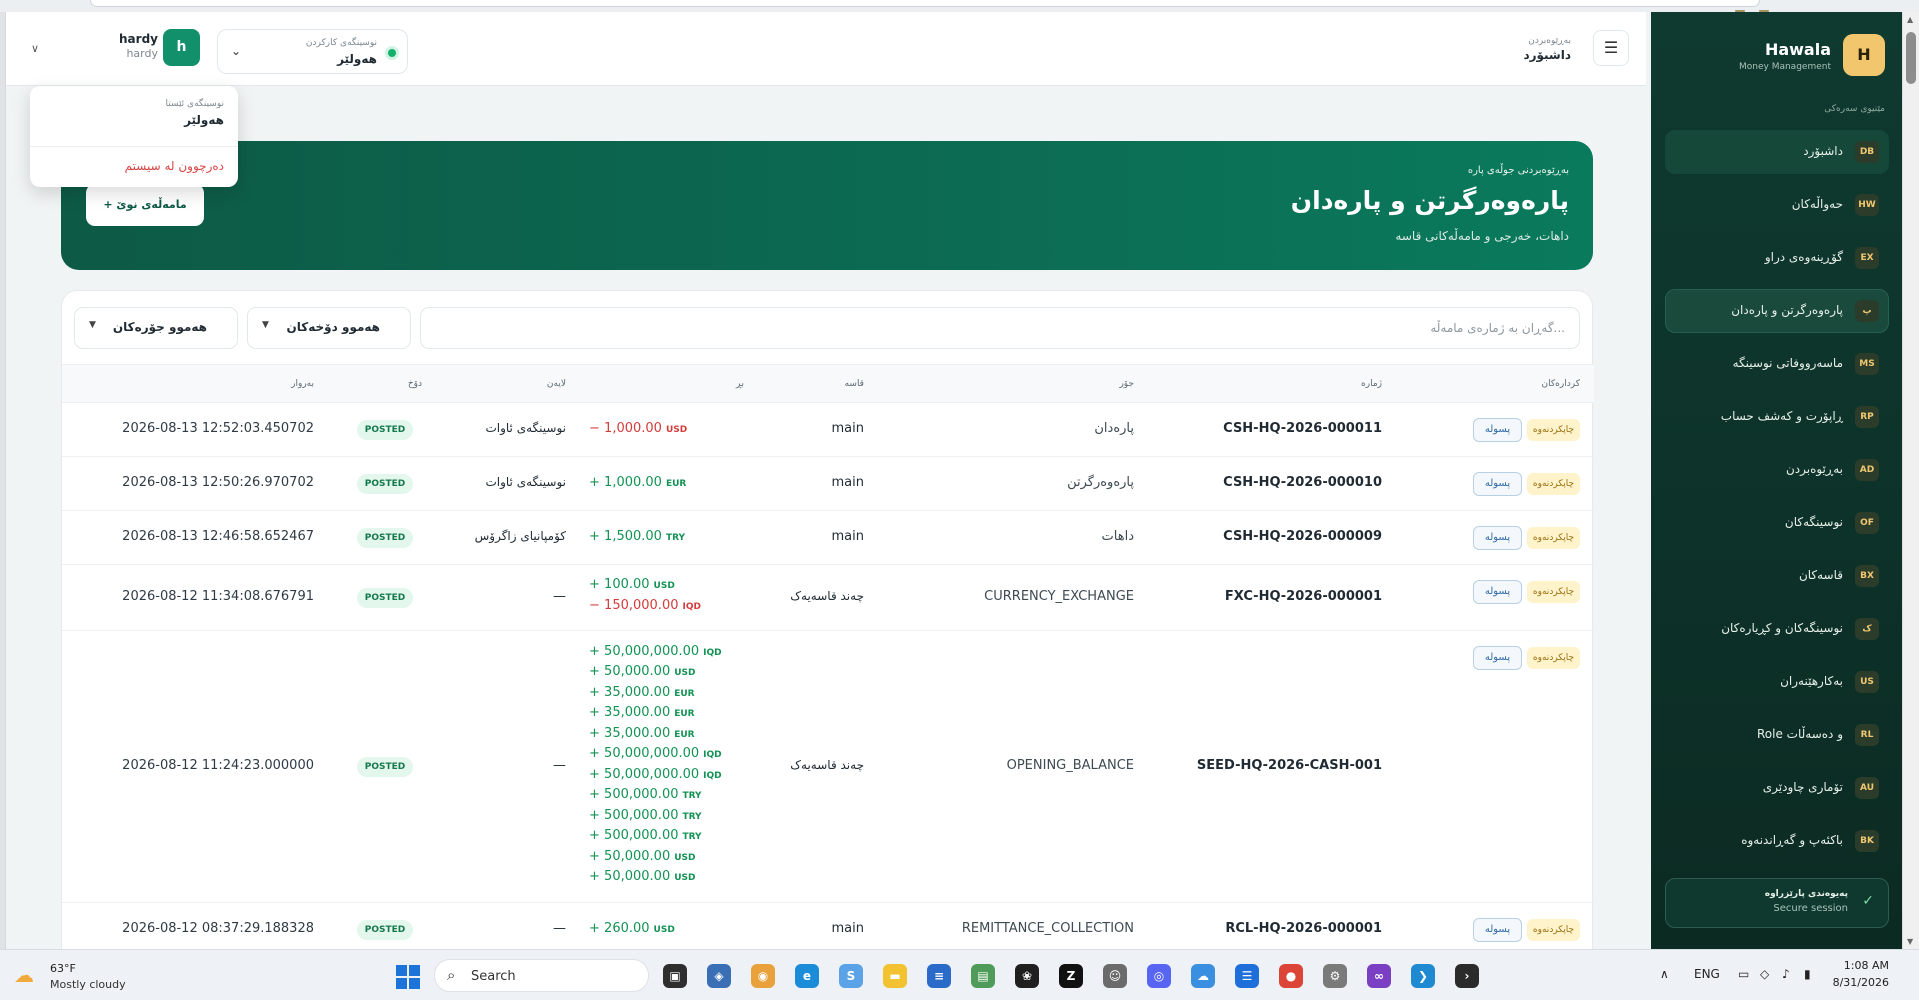 The width and height of the screenshot is (1919, 1000). What do you see at coordinates (92, 325) in the screenshot?
I see `chevron-down-icon: ▼` at bounding box center [92, 325].